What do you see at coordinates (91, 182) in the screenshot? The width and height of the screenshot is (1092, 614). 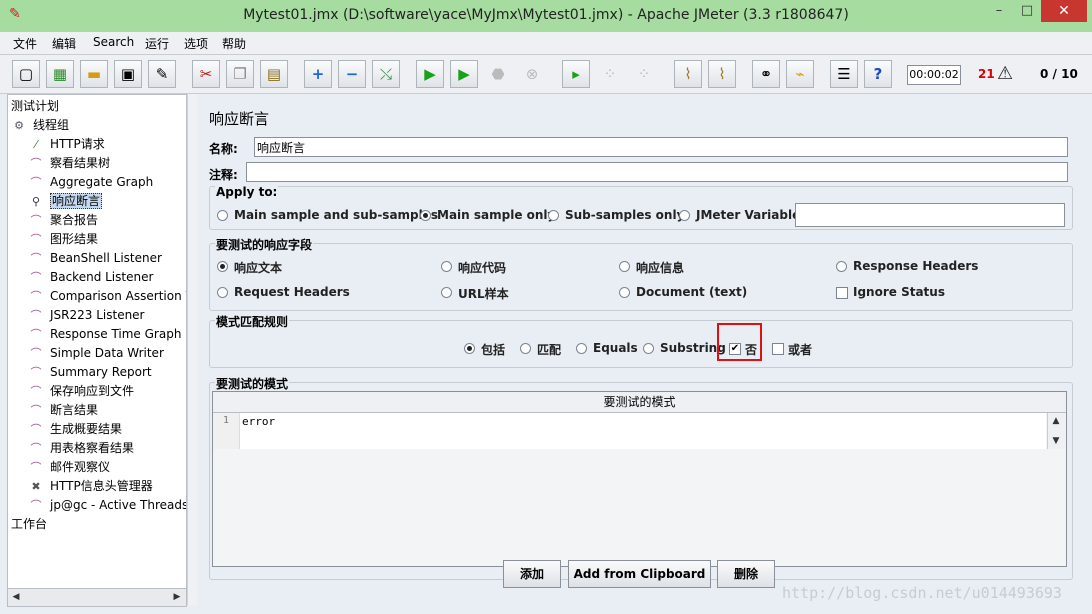 I see `tree-node: ⌒ Aggregate Graph` at bounding box center [91, 182].